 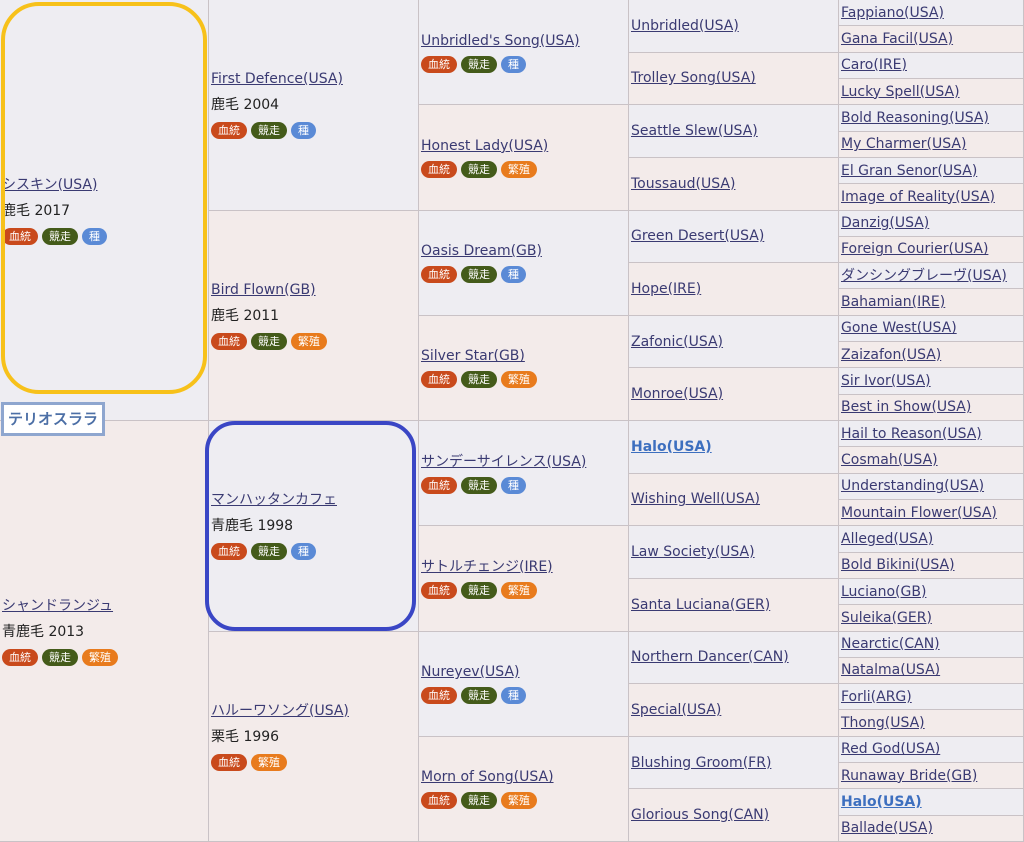 What do you see at coordinates (734, 499) in the screenshot?
I see `horse-name-link: Wishing Well(USA)` at bounding box center [734, 499].